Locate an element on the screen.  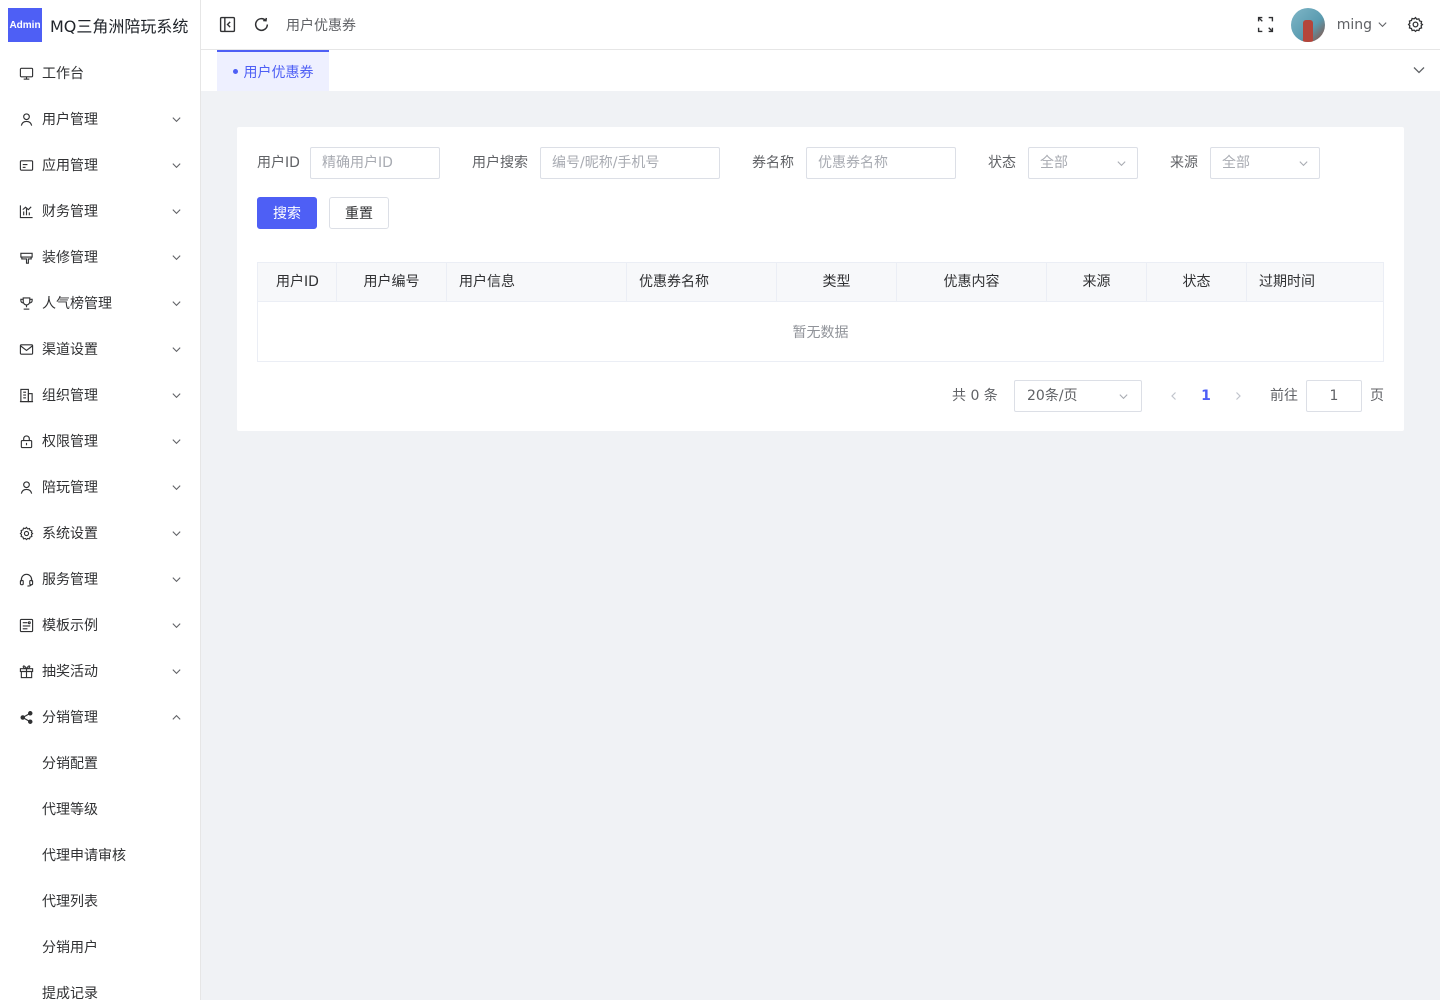
sidebar-item-label: 渠道设置 is located at coordinates (70, 350).